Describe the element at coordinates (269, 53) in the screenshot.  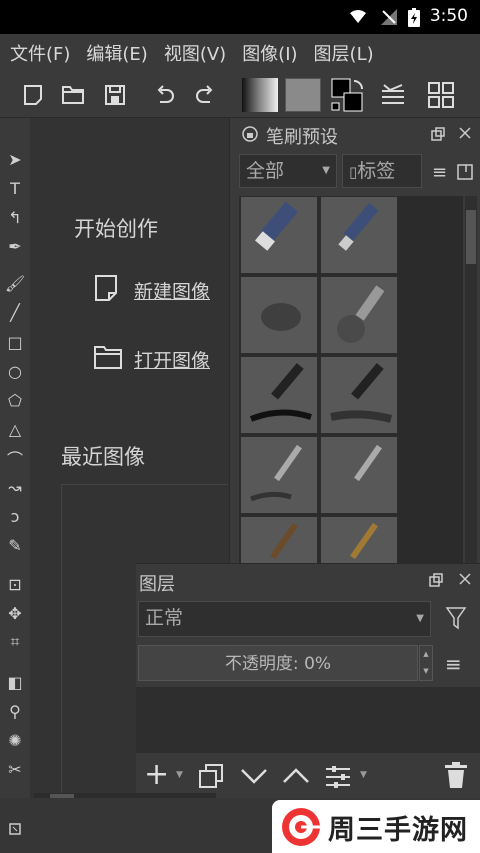
I see `menu-image: 图像(I)` at that location.